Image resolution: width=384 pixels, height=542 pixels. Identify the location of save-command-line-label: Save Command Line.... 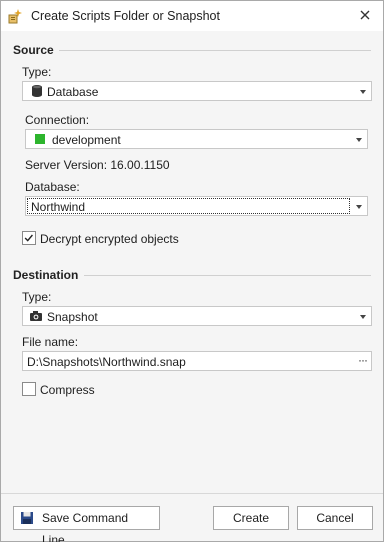
(85, 526).